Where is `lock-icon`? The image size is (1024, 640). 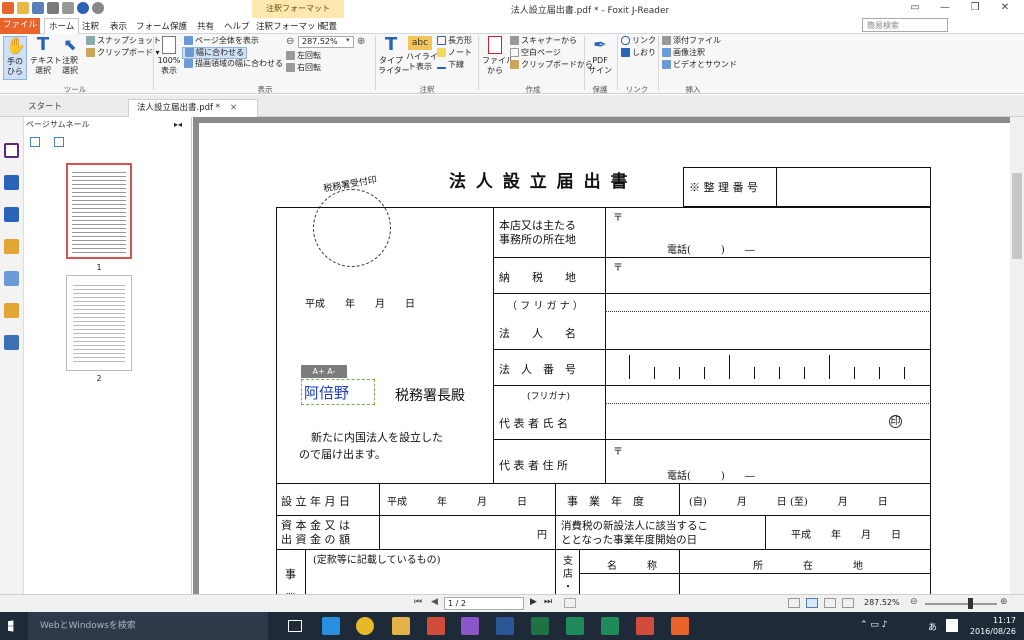
lock-icon is located at coordinates (11, 310).